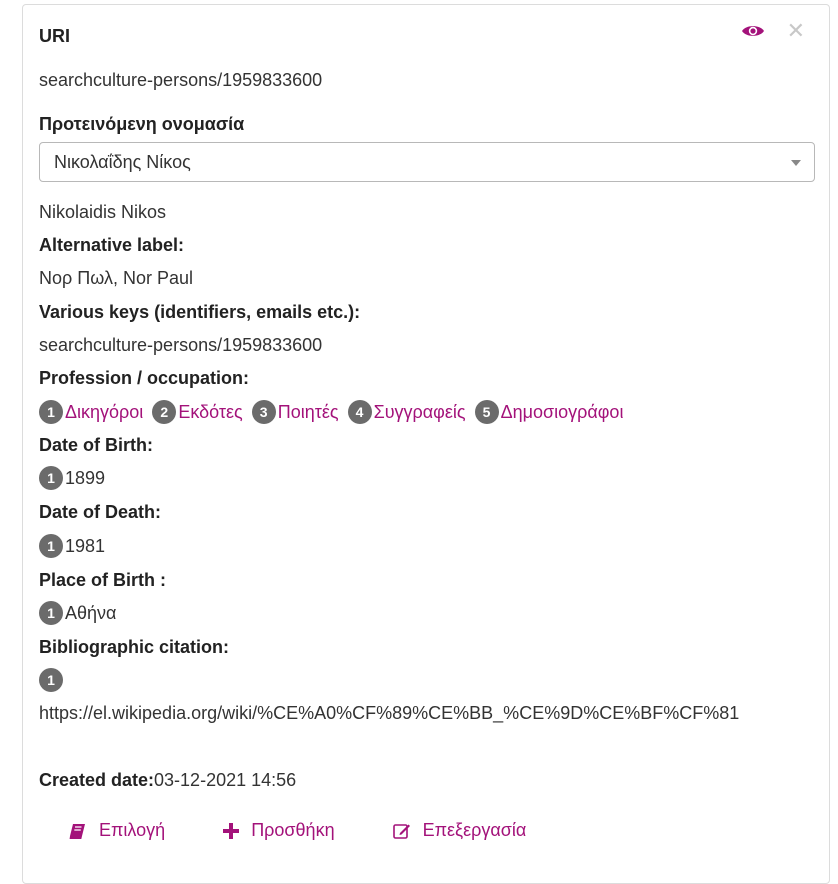 The width and height of the screenshot is (838, 884). I want to click on card-actions: Επιλογή Προσθήκη Επεξεργασία, so click(297, 830).